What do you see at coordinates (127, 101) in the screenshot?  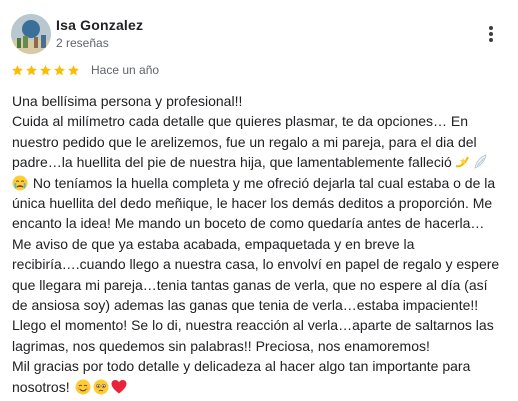 I see `review-line: Una bellísima persona y profesional!!` at bounding box center [127, 101].